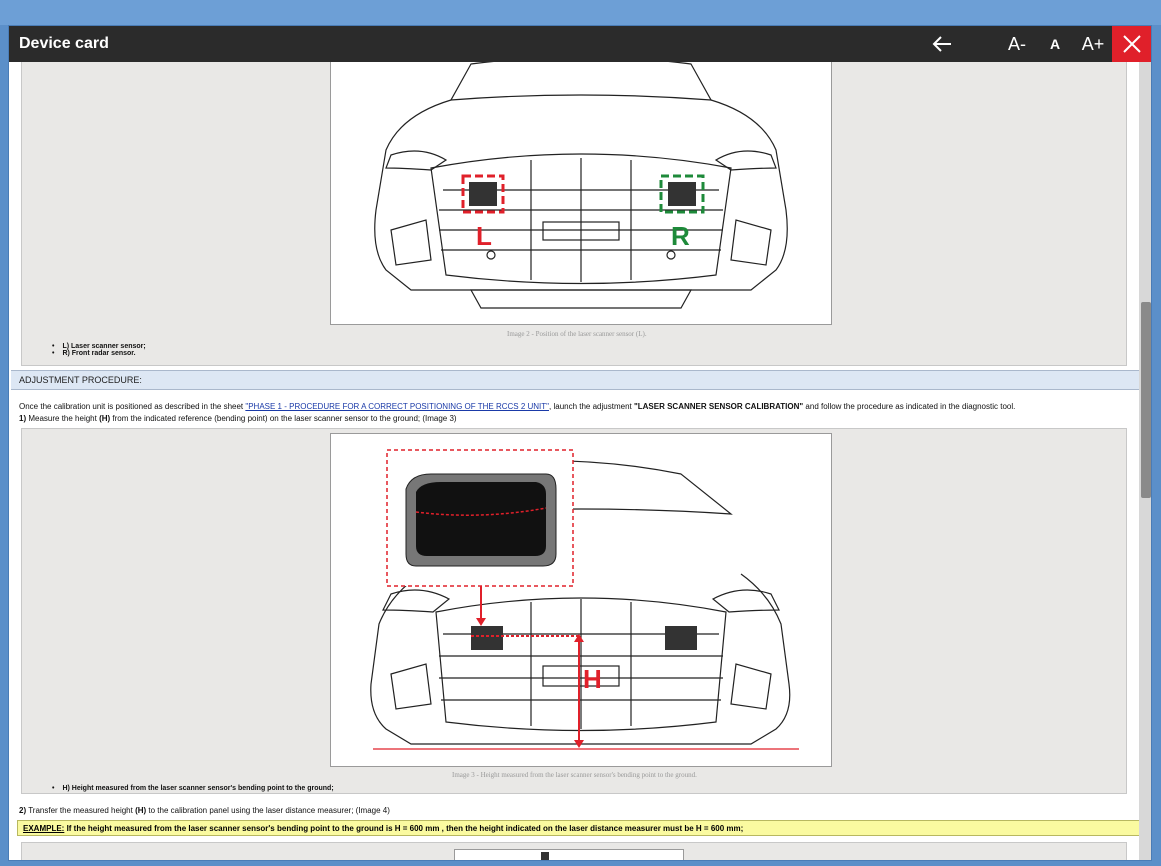 This screenshot has height=866, width=1161. I want to click on step2-text-a: Transfer the measured height, so click(81, 810).